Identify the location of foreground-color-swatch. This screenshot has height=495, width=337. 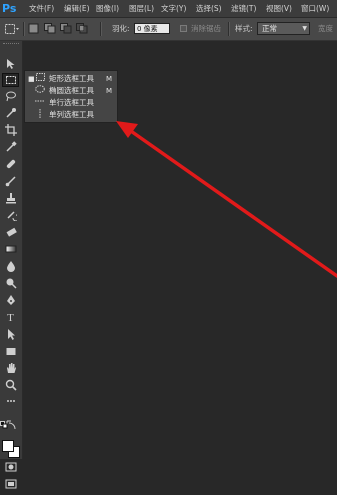
(8, 446).